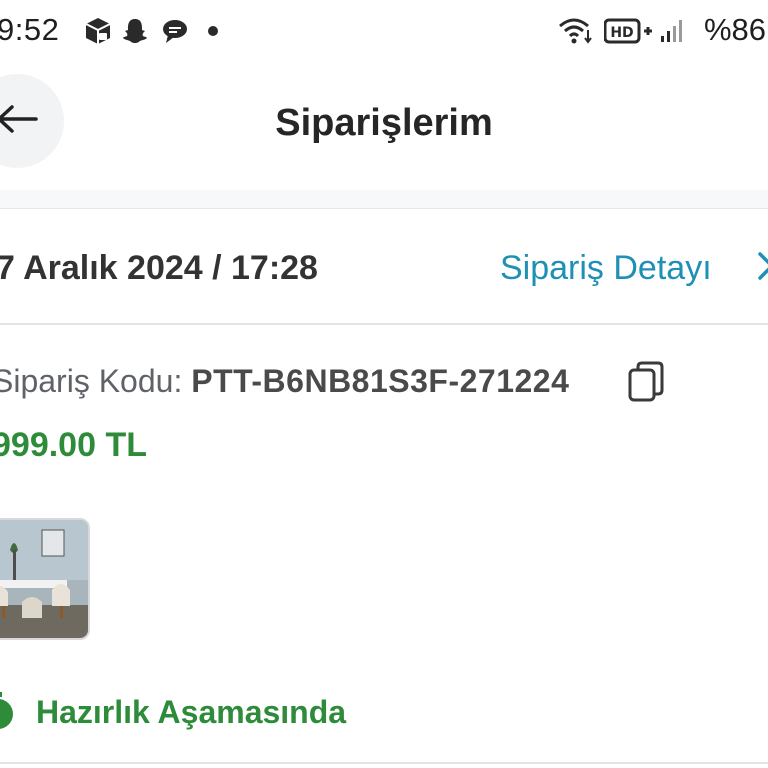  I want to click on order-code-value: PTT-B6NB81S3F-271224, so click(380, 381).